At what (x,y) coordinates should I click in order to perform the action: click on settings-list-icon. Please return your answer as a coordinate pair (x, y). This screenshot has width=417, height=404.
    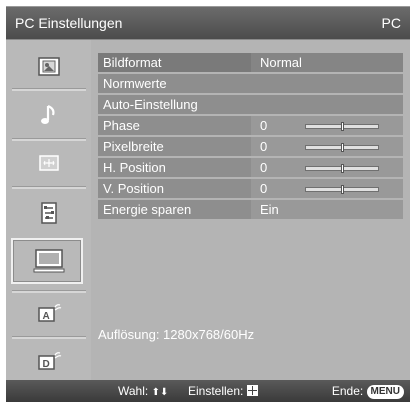
    Looking at the image, I should click on (48, 213).